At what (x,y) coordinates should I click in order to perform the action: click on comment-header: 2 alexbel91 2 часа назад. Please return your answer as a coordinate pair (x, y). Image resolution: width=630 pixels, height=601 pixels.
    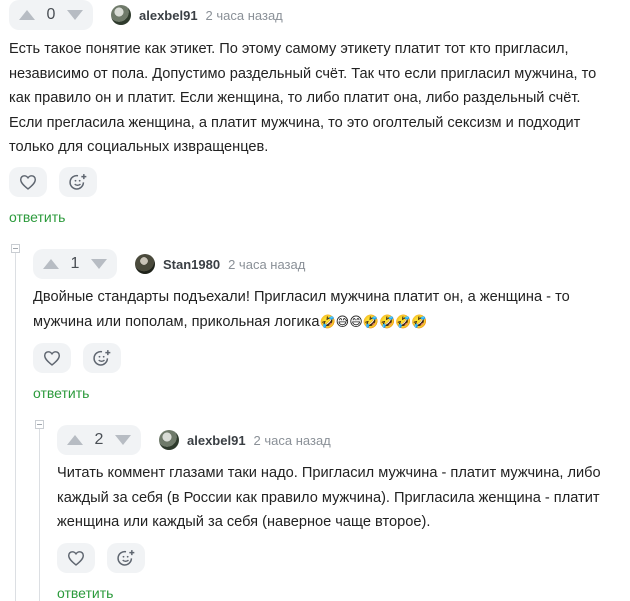
    Looking at the image, I should click on (194, 440).